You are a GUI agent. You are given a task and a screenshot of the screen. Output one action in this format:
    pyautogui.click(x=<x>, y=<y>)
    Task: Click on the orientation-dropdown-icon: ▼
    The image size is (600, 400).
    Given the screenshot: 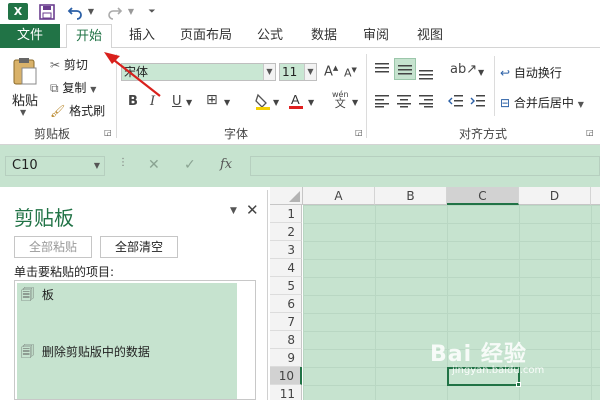 What is the action you would take?
    pyautogui.click(x=481, y=72)
    